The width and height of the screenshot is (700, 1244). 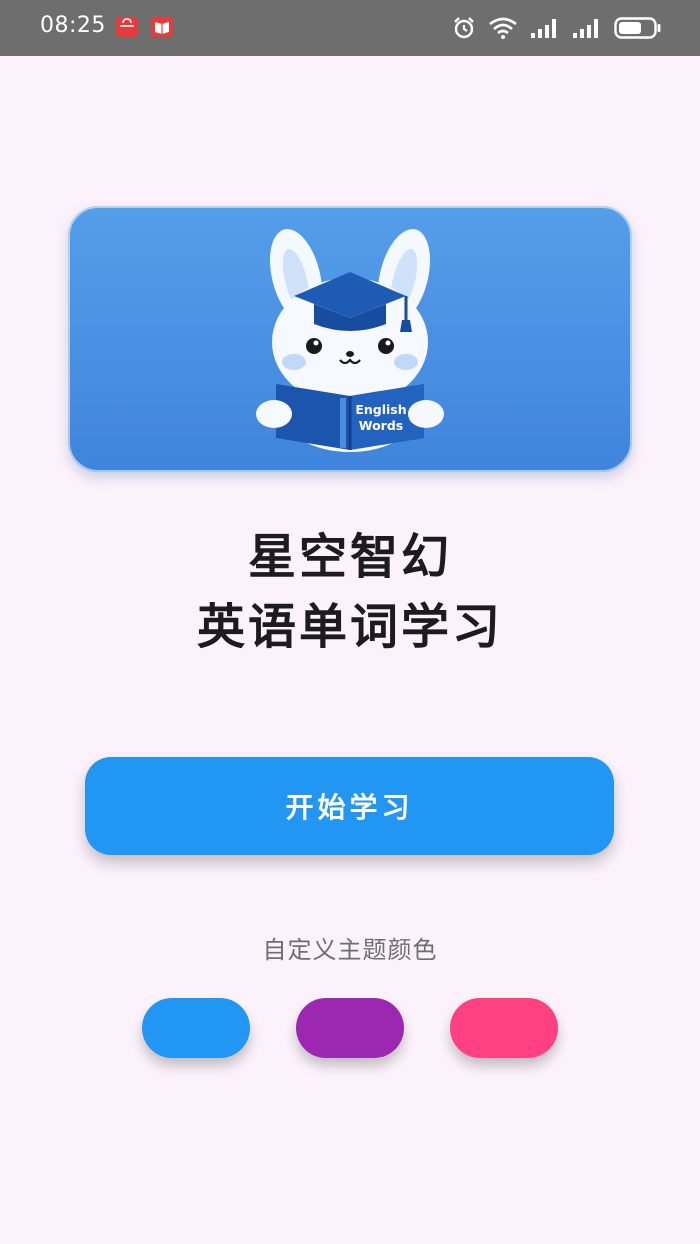 I want to click on book-app-icon, so click(x=162, y=27).